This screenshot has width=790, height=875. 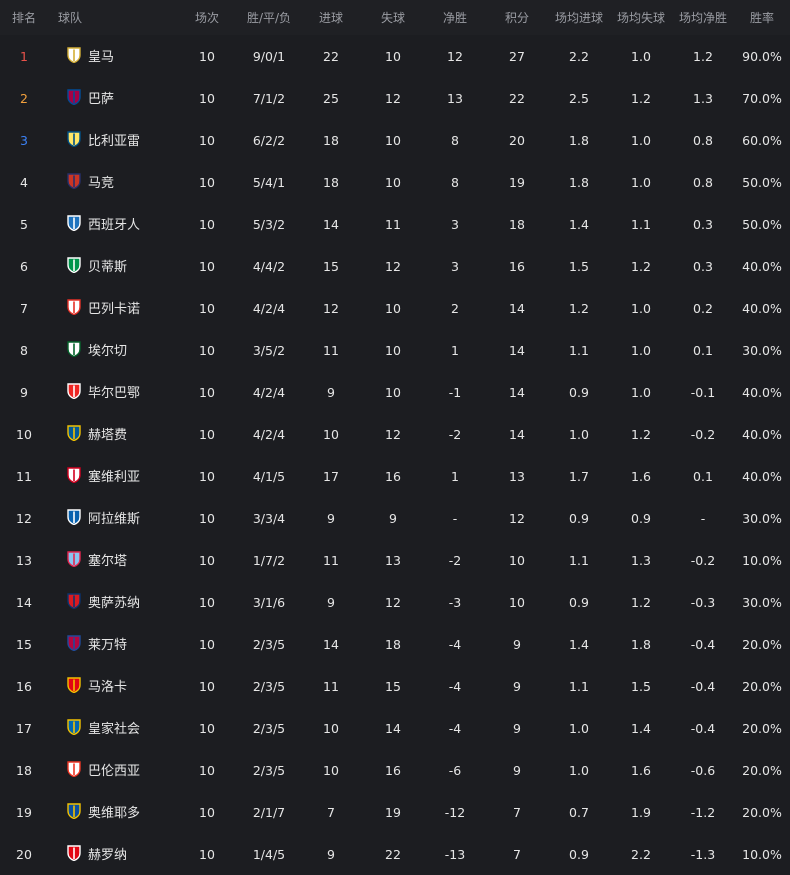 What do you see at coordinates (331, 17) in the screenshot?
I see `header-goals-for: 进球` at bounding box center [331, 17].